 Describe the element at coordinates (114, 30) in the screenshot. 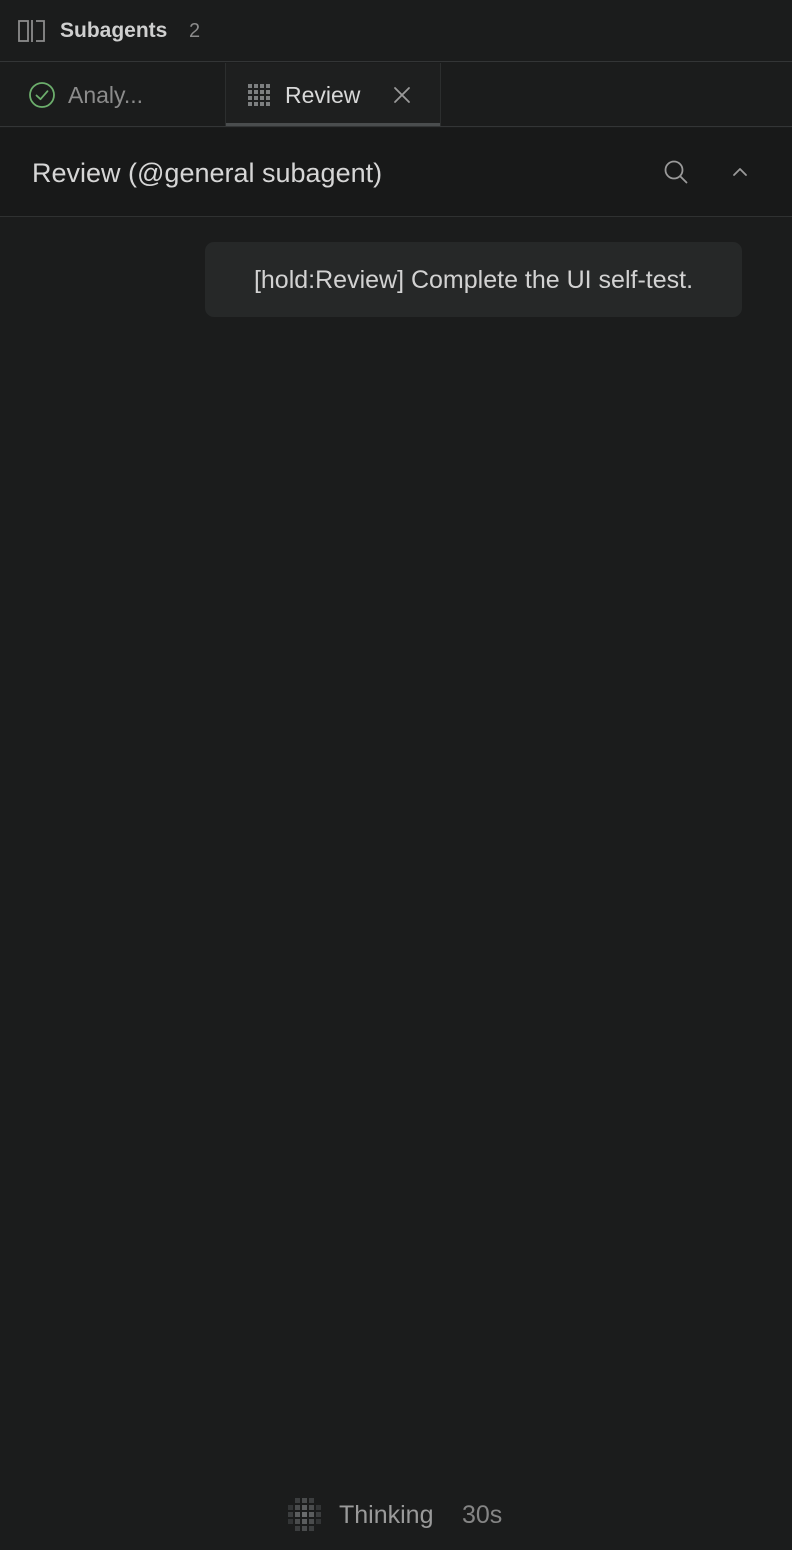

I see `header-title: Subagents` at that location.